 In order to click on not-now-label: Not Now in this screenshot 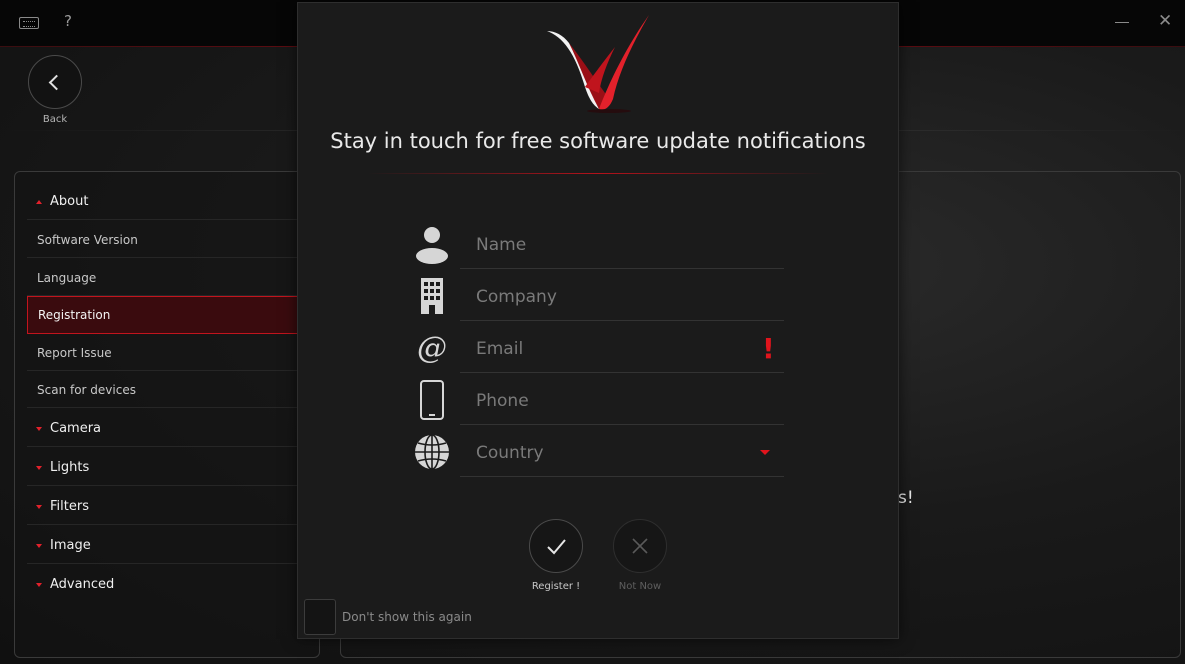, I will do `click(640, 586)`.